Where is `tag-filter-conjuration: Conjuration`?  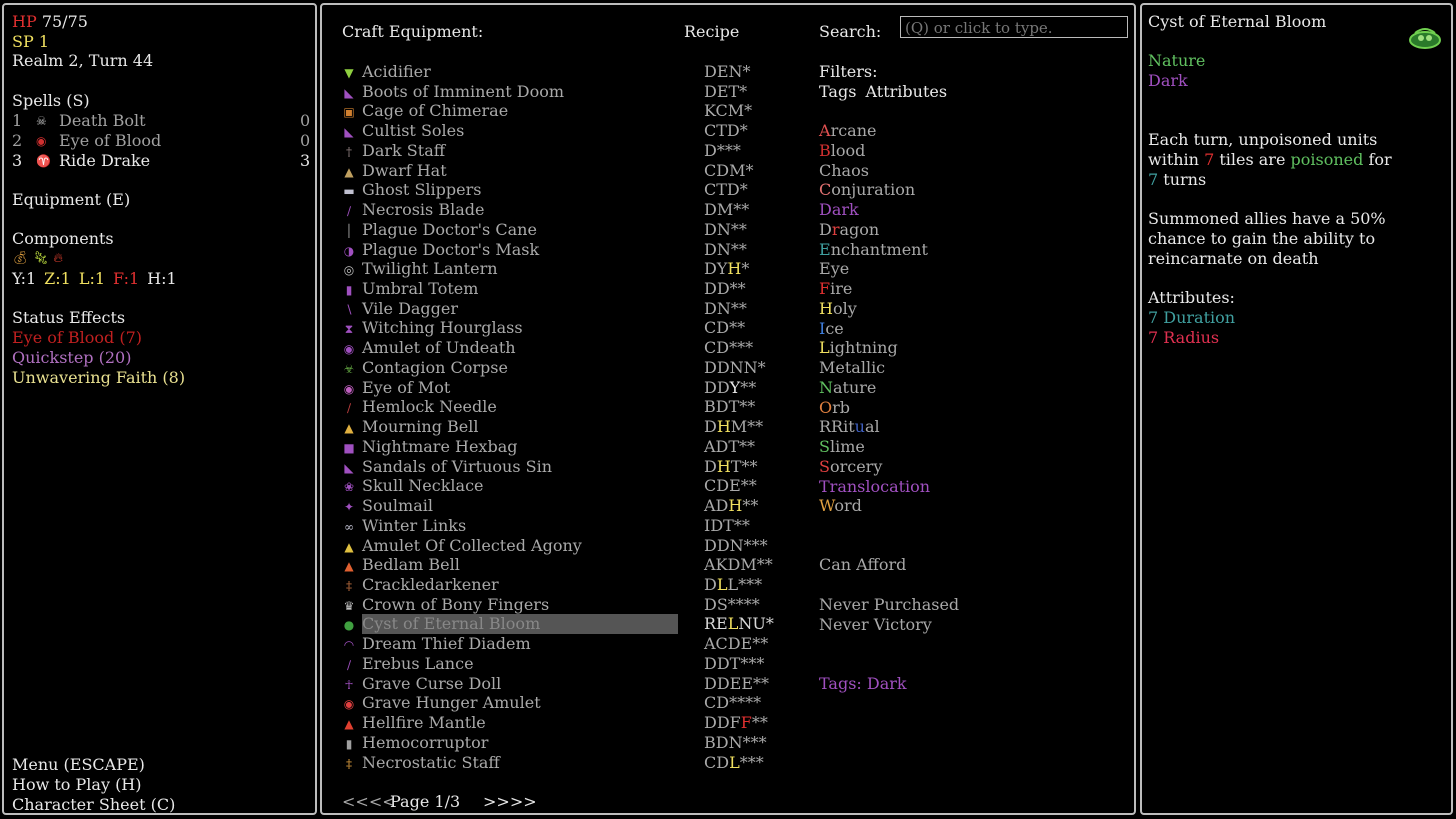
tag-filter-conjuration: Conjuration is located at coordinates (867, 190).